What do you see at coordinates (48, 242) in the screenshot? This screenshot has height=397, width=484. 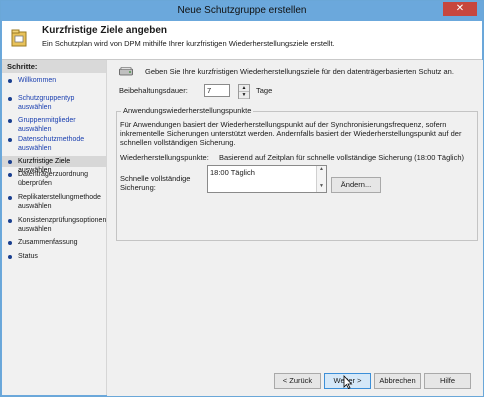 I see `step-label: Zusammenfassung` at bounding box center [48, 242].